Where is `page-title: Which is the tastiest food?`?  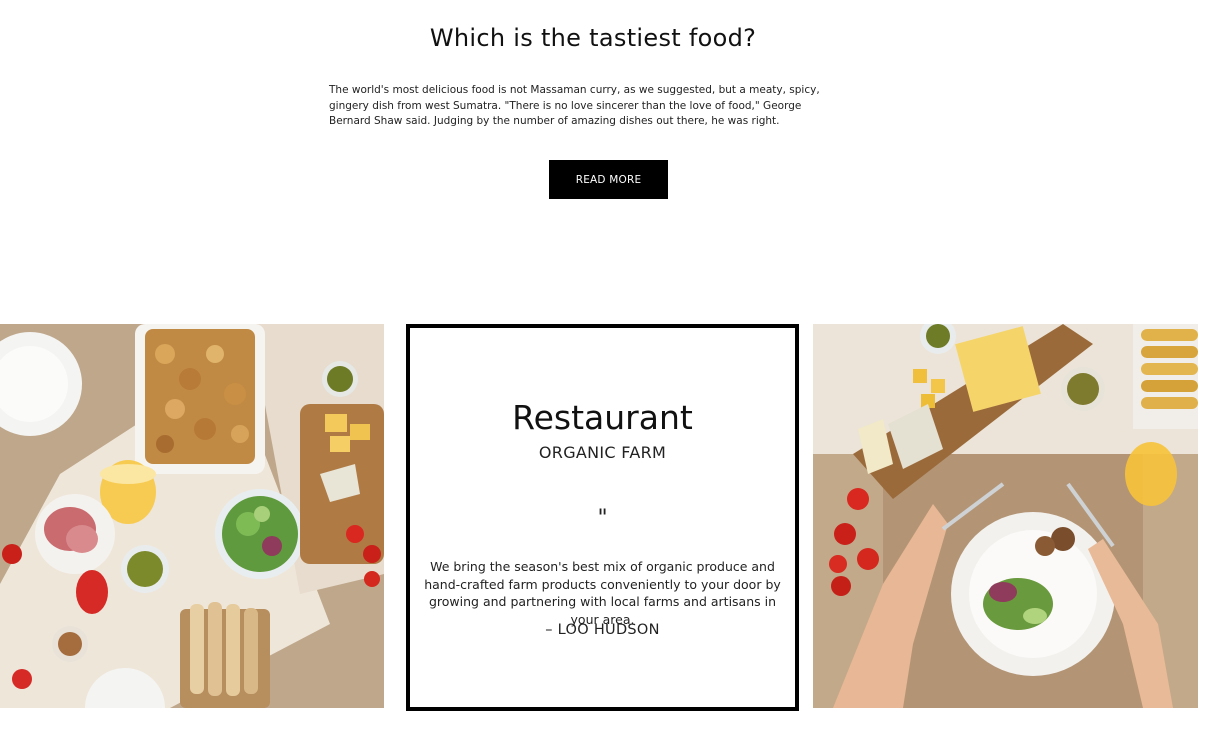 page-title: Which is the tastiest food? is located at coordinates (593, 38).